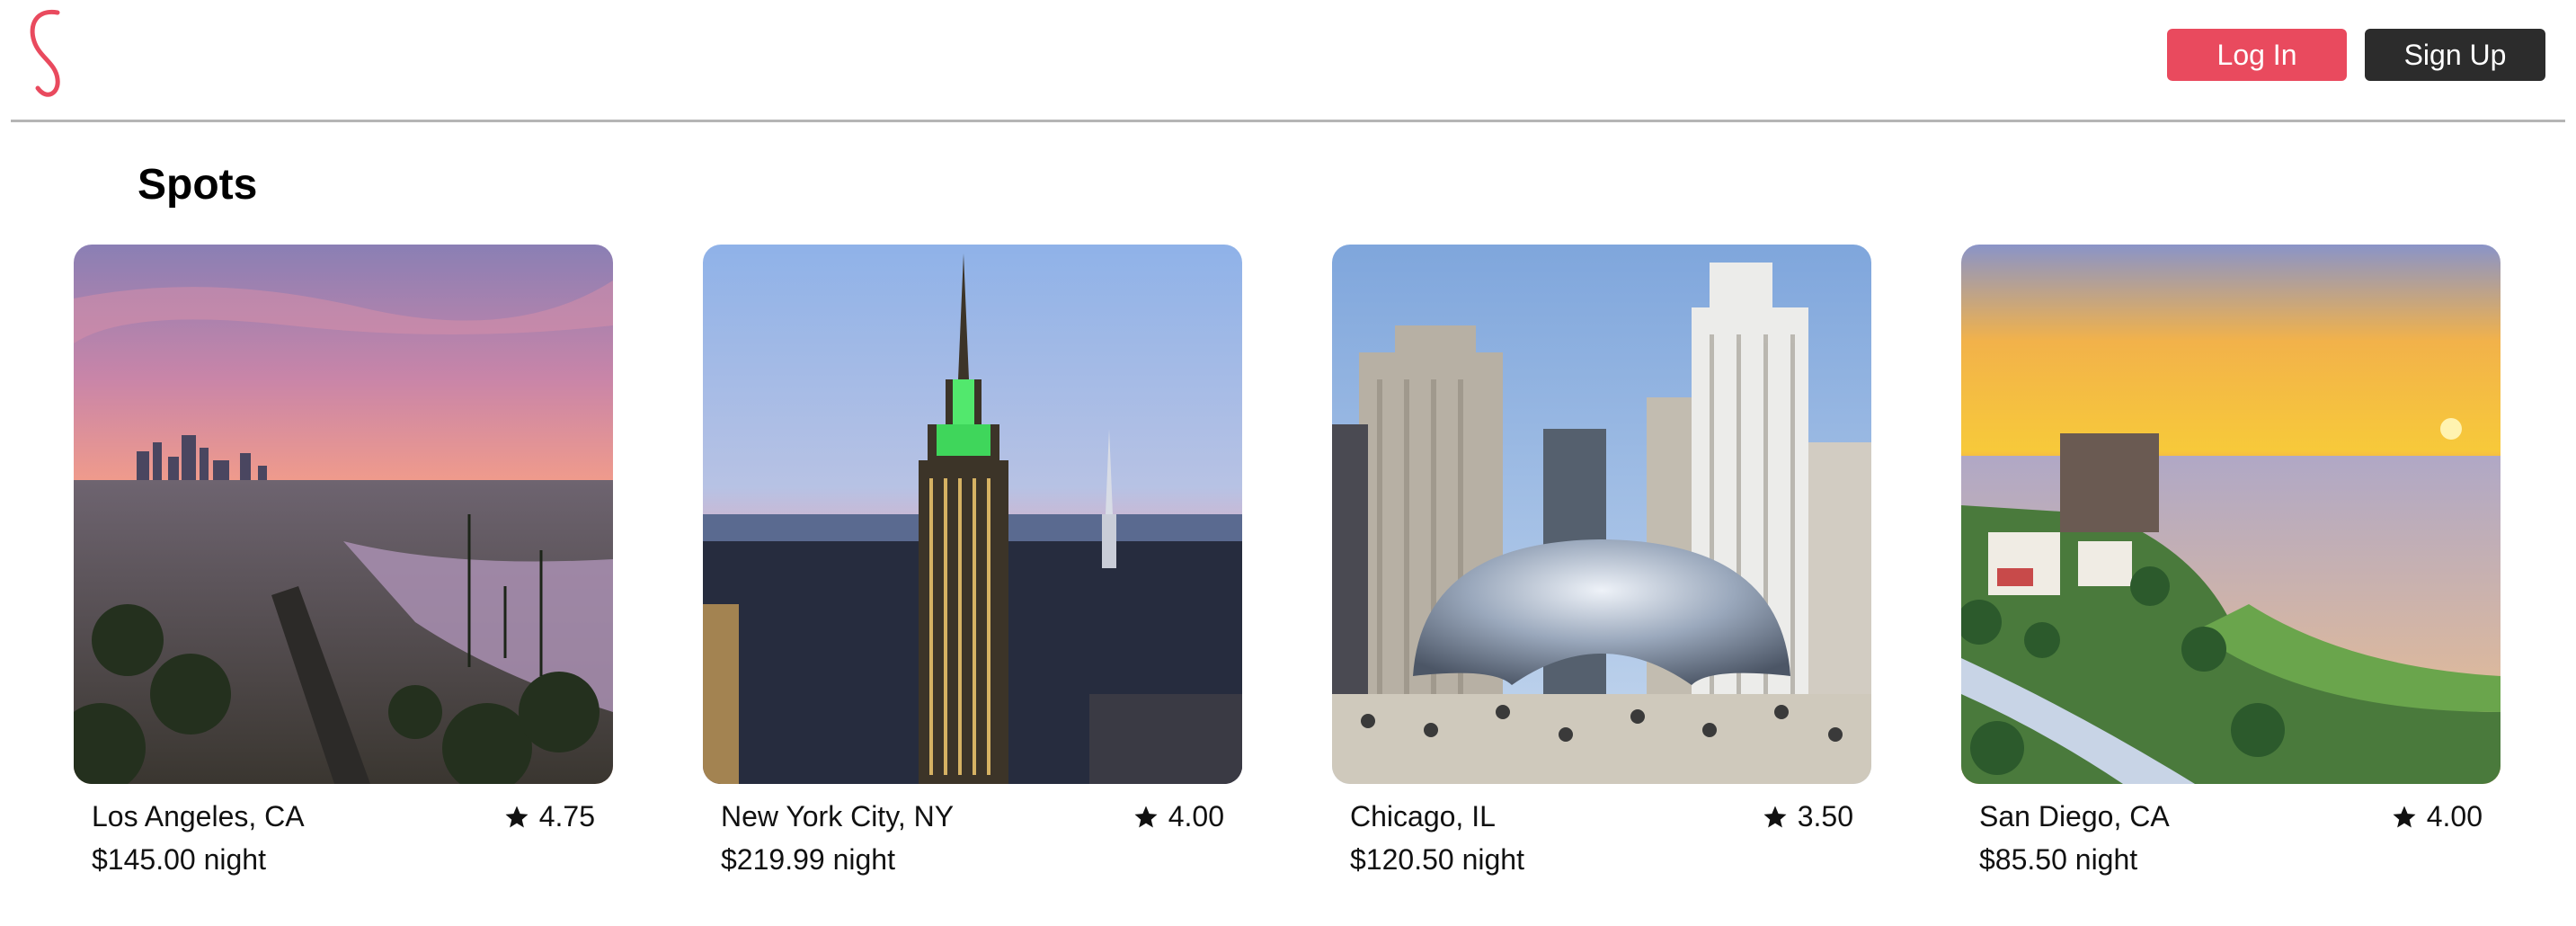  What do you see at coordinates (47, 54) in the screenshot?
I see `s-logo-icon` at bounding box center [47, 54].